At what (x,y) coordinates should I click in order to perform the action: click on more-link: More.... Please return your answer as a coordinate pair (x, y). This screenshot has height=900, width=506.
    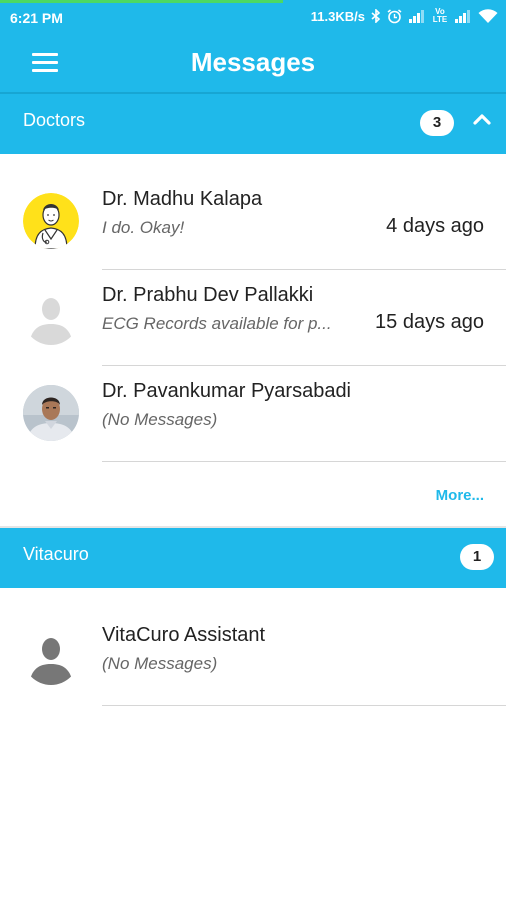
    Looking at the image, I should click on (460, 495).